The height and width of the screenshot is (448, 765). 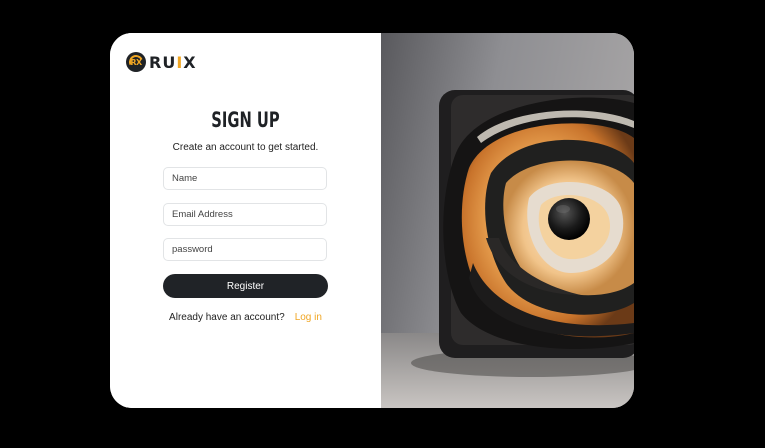 I want to click on email-input, so click(x=245, y=214).